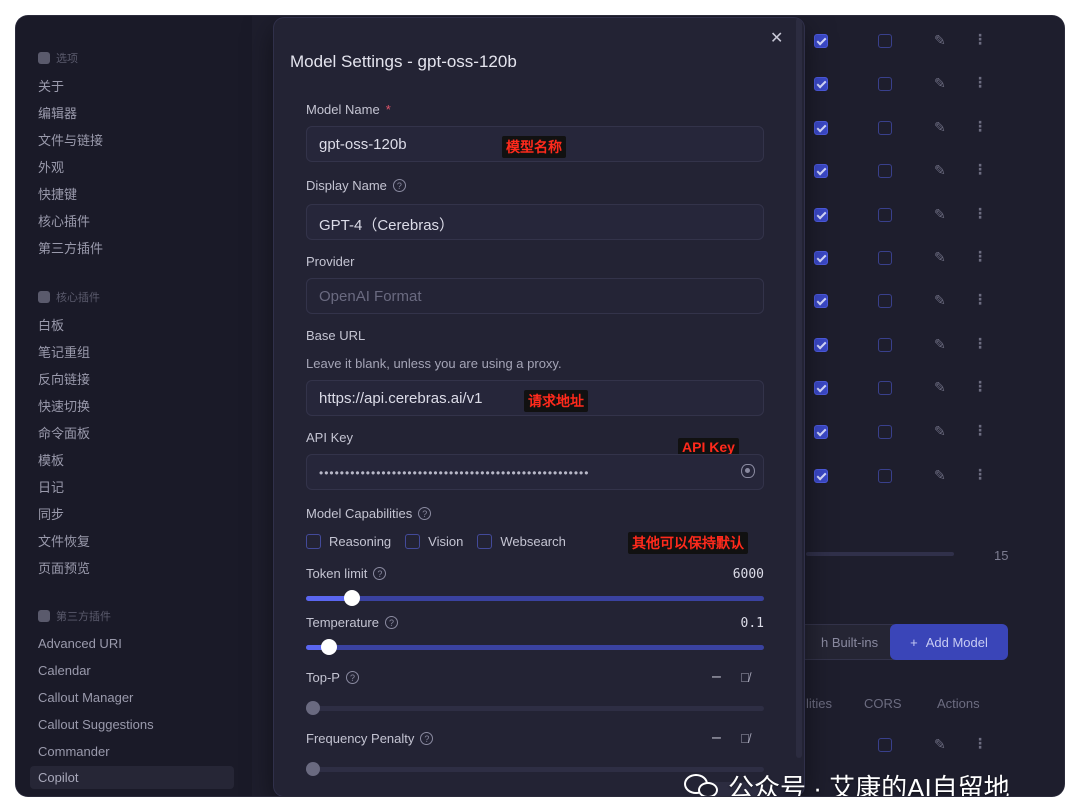 This screenshot has height=812, width=1080. I want to click on sidebar-item: 页面预览, so click(64, 567).